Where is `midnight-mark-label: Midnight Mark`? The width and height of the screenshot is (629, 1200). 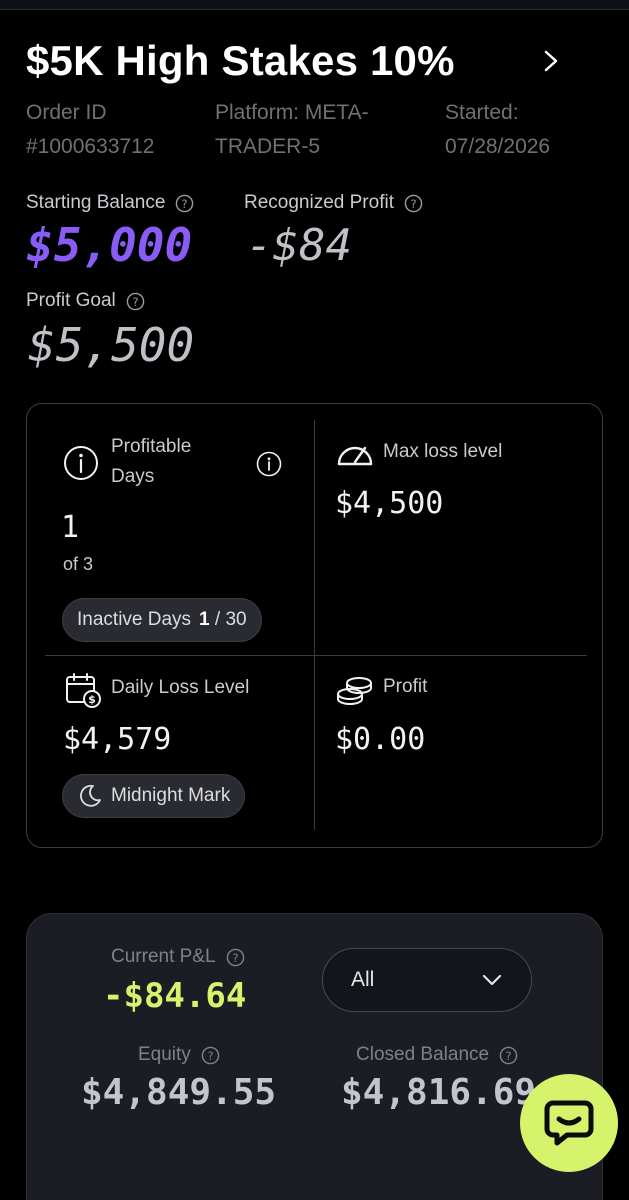
midnight-mark-label: Midnight Mark is located at coordinates (171, 795).